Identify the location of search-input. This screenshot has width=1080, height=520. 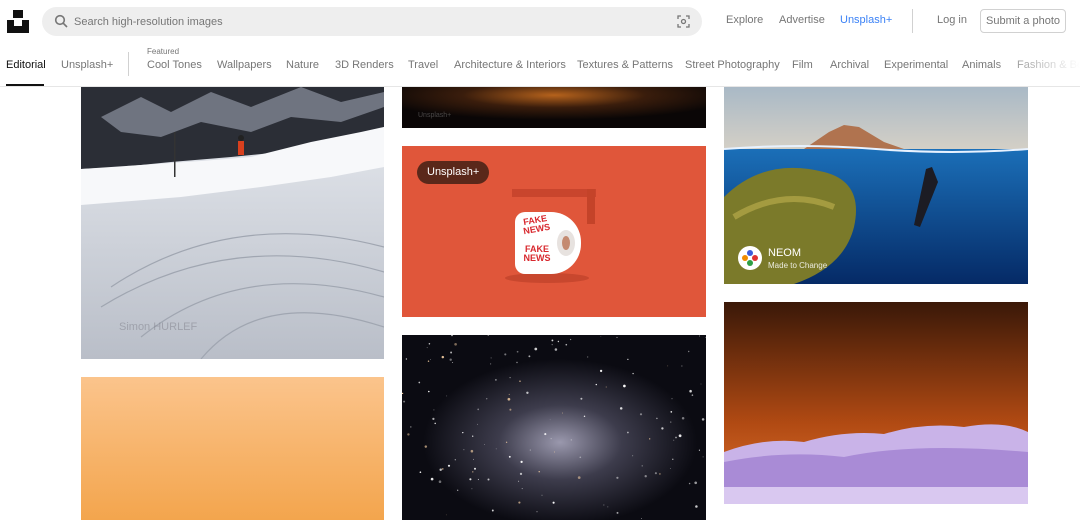
(374, 21).